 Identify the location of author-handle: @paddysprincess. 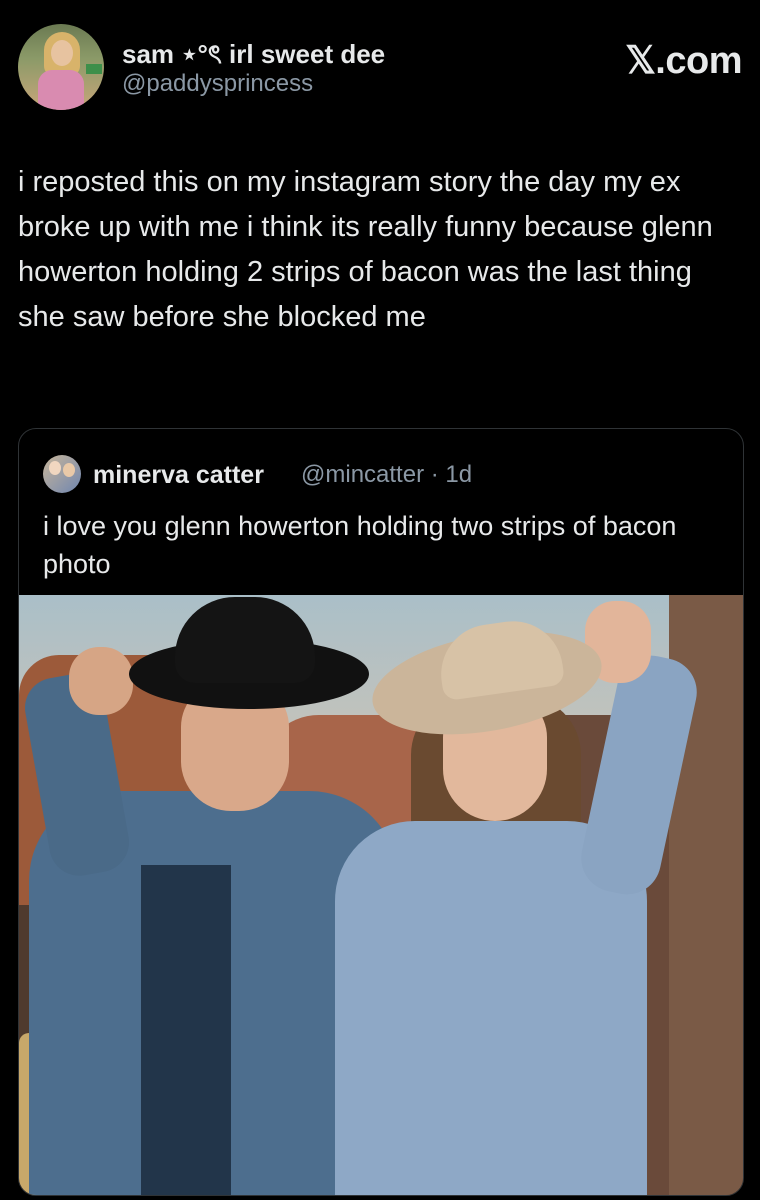
(217, 84).